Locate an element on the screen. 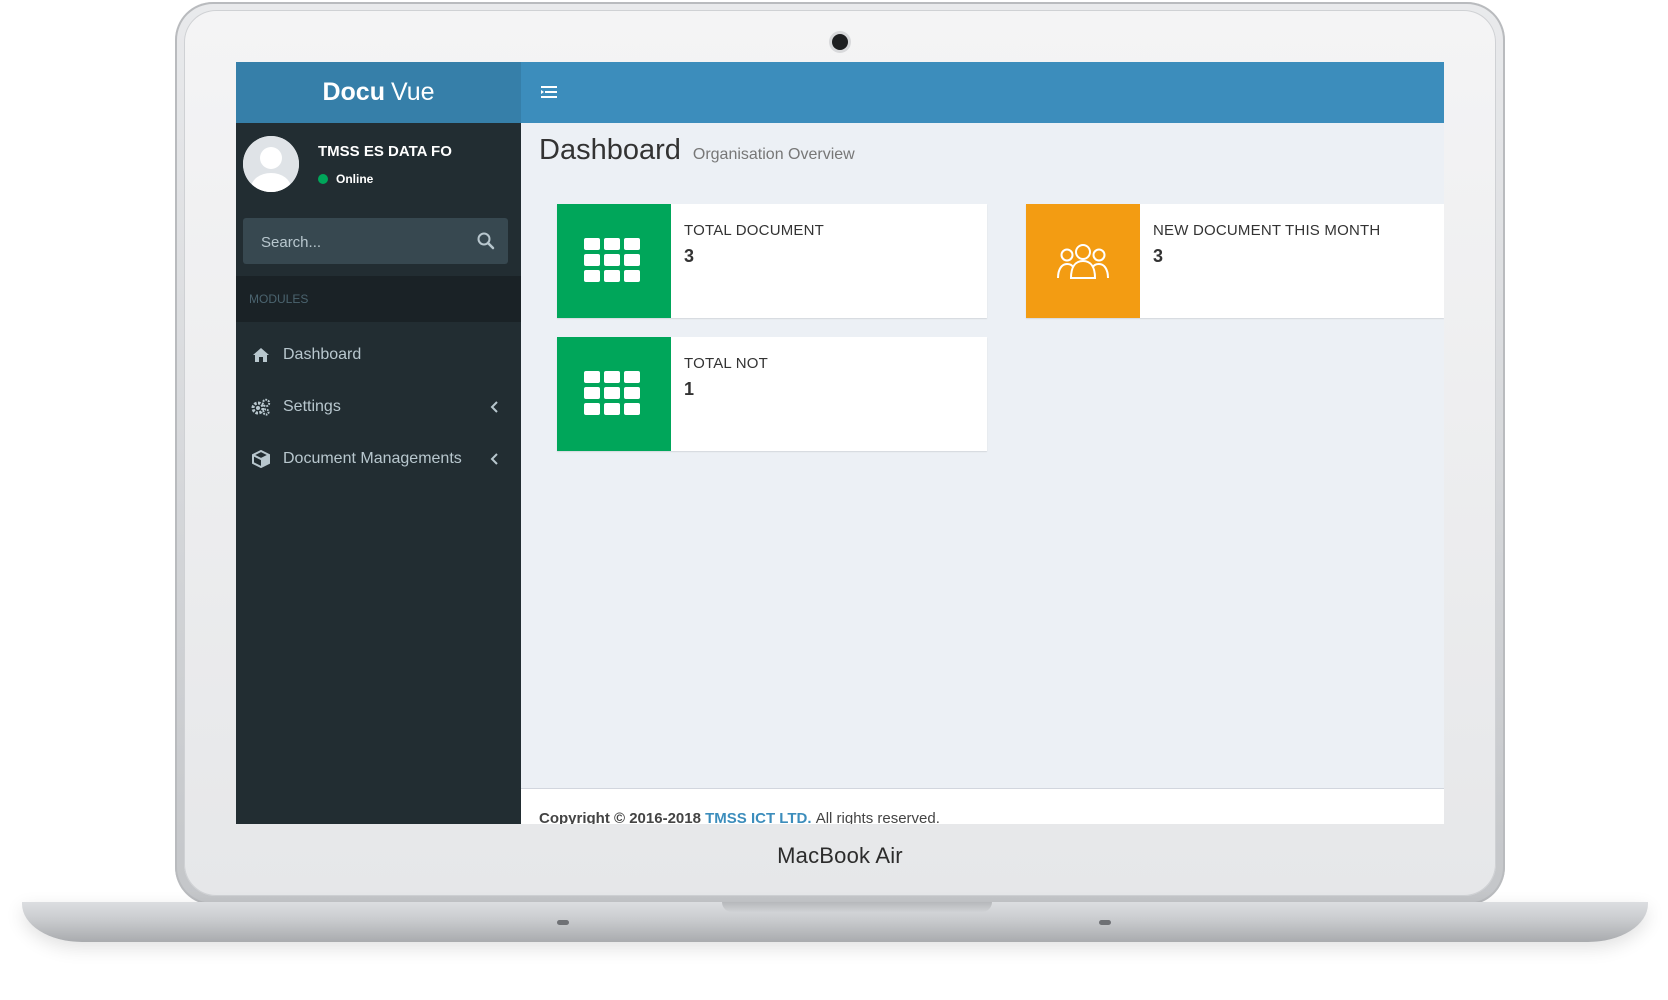  page-title: Dashboard is located at coordinates (610, 150).